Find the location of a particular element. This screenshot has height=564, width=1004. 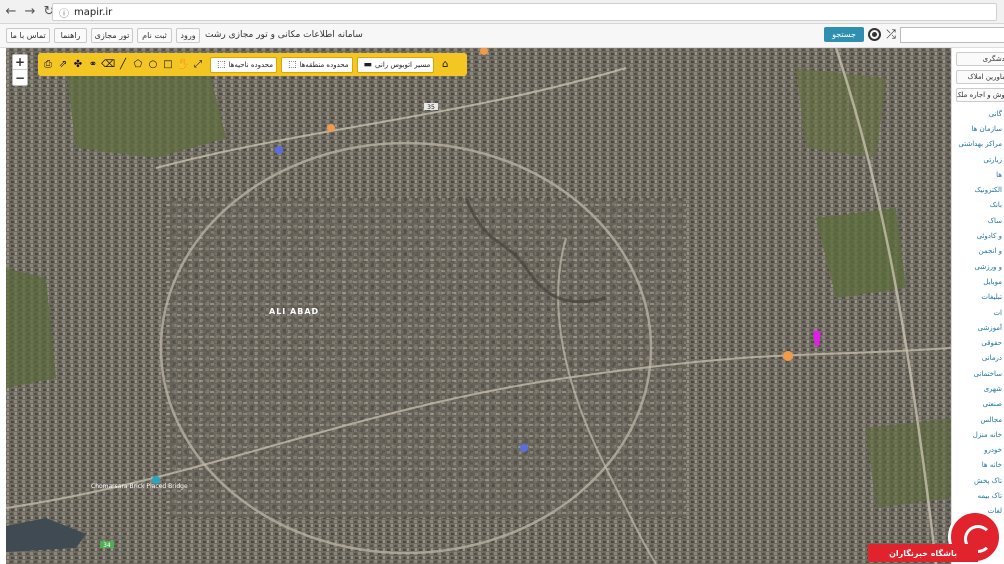

print-icon: ⎙ is located at coordinates (48, 64).